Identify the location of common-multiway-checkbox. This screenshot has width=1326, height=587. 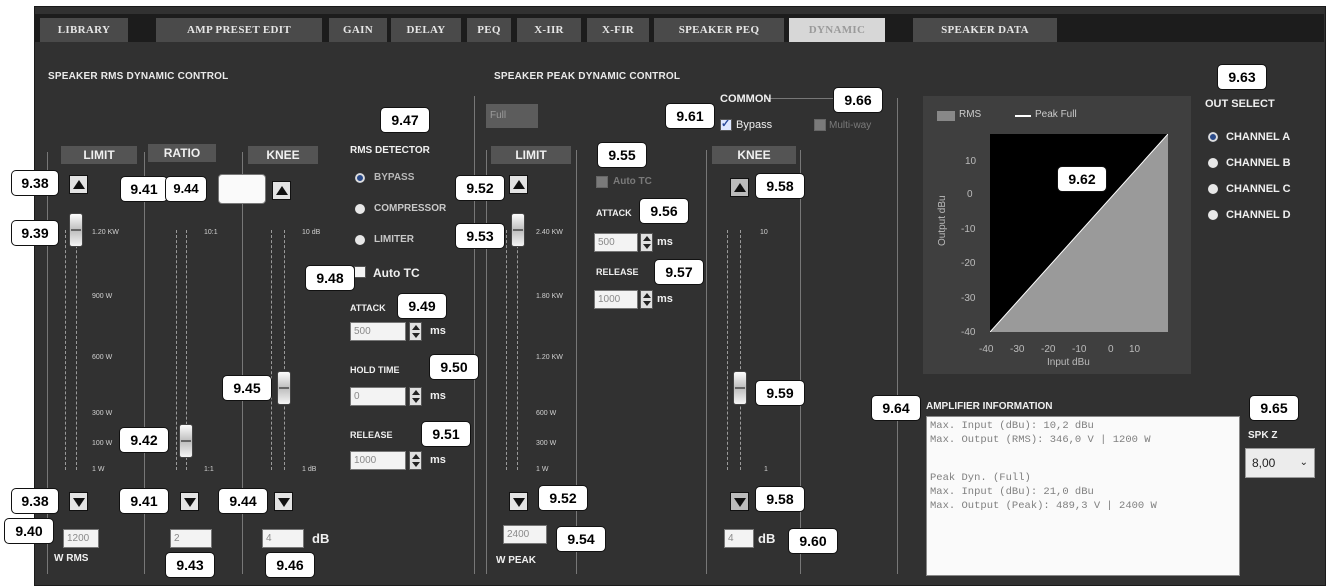
(820, 125).